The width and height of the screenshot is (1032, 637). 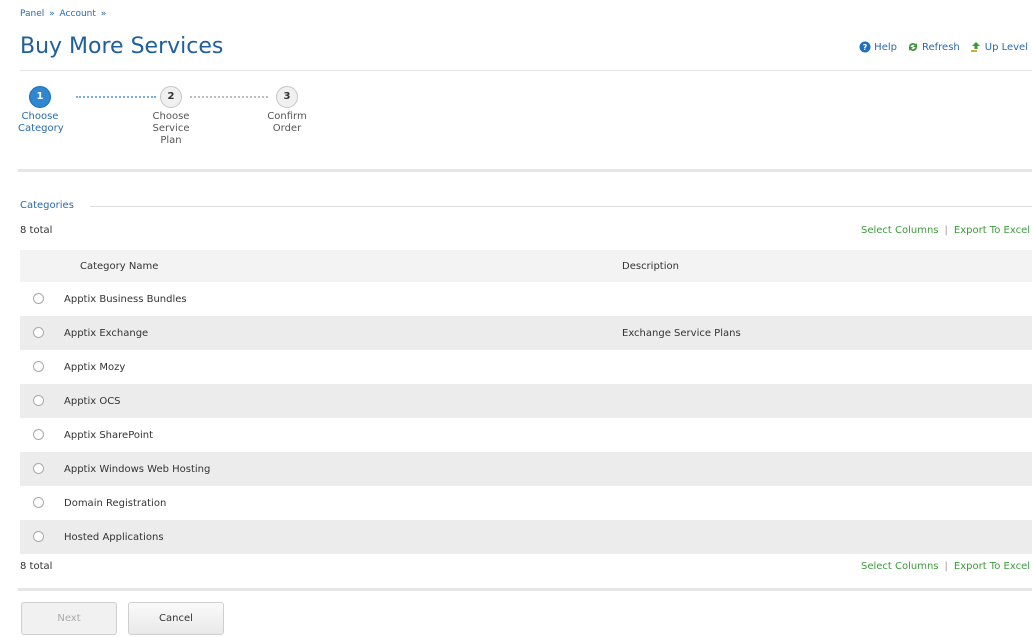 What do you see at coordinates (122, 46) in the screenshot?
I see `page-title: Buy More Services` at bounding box center [122, 46].